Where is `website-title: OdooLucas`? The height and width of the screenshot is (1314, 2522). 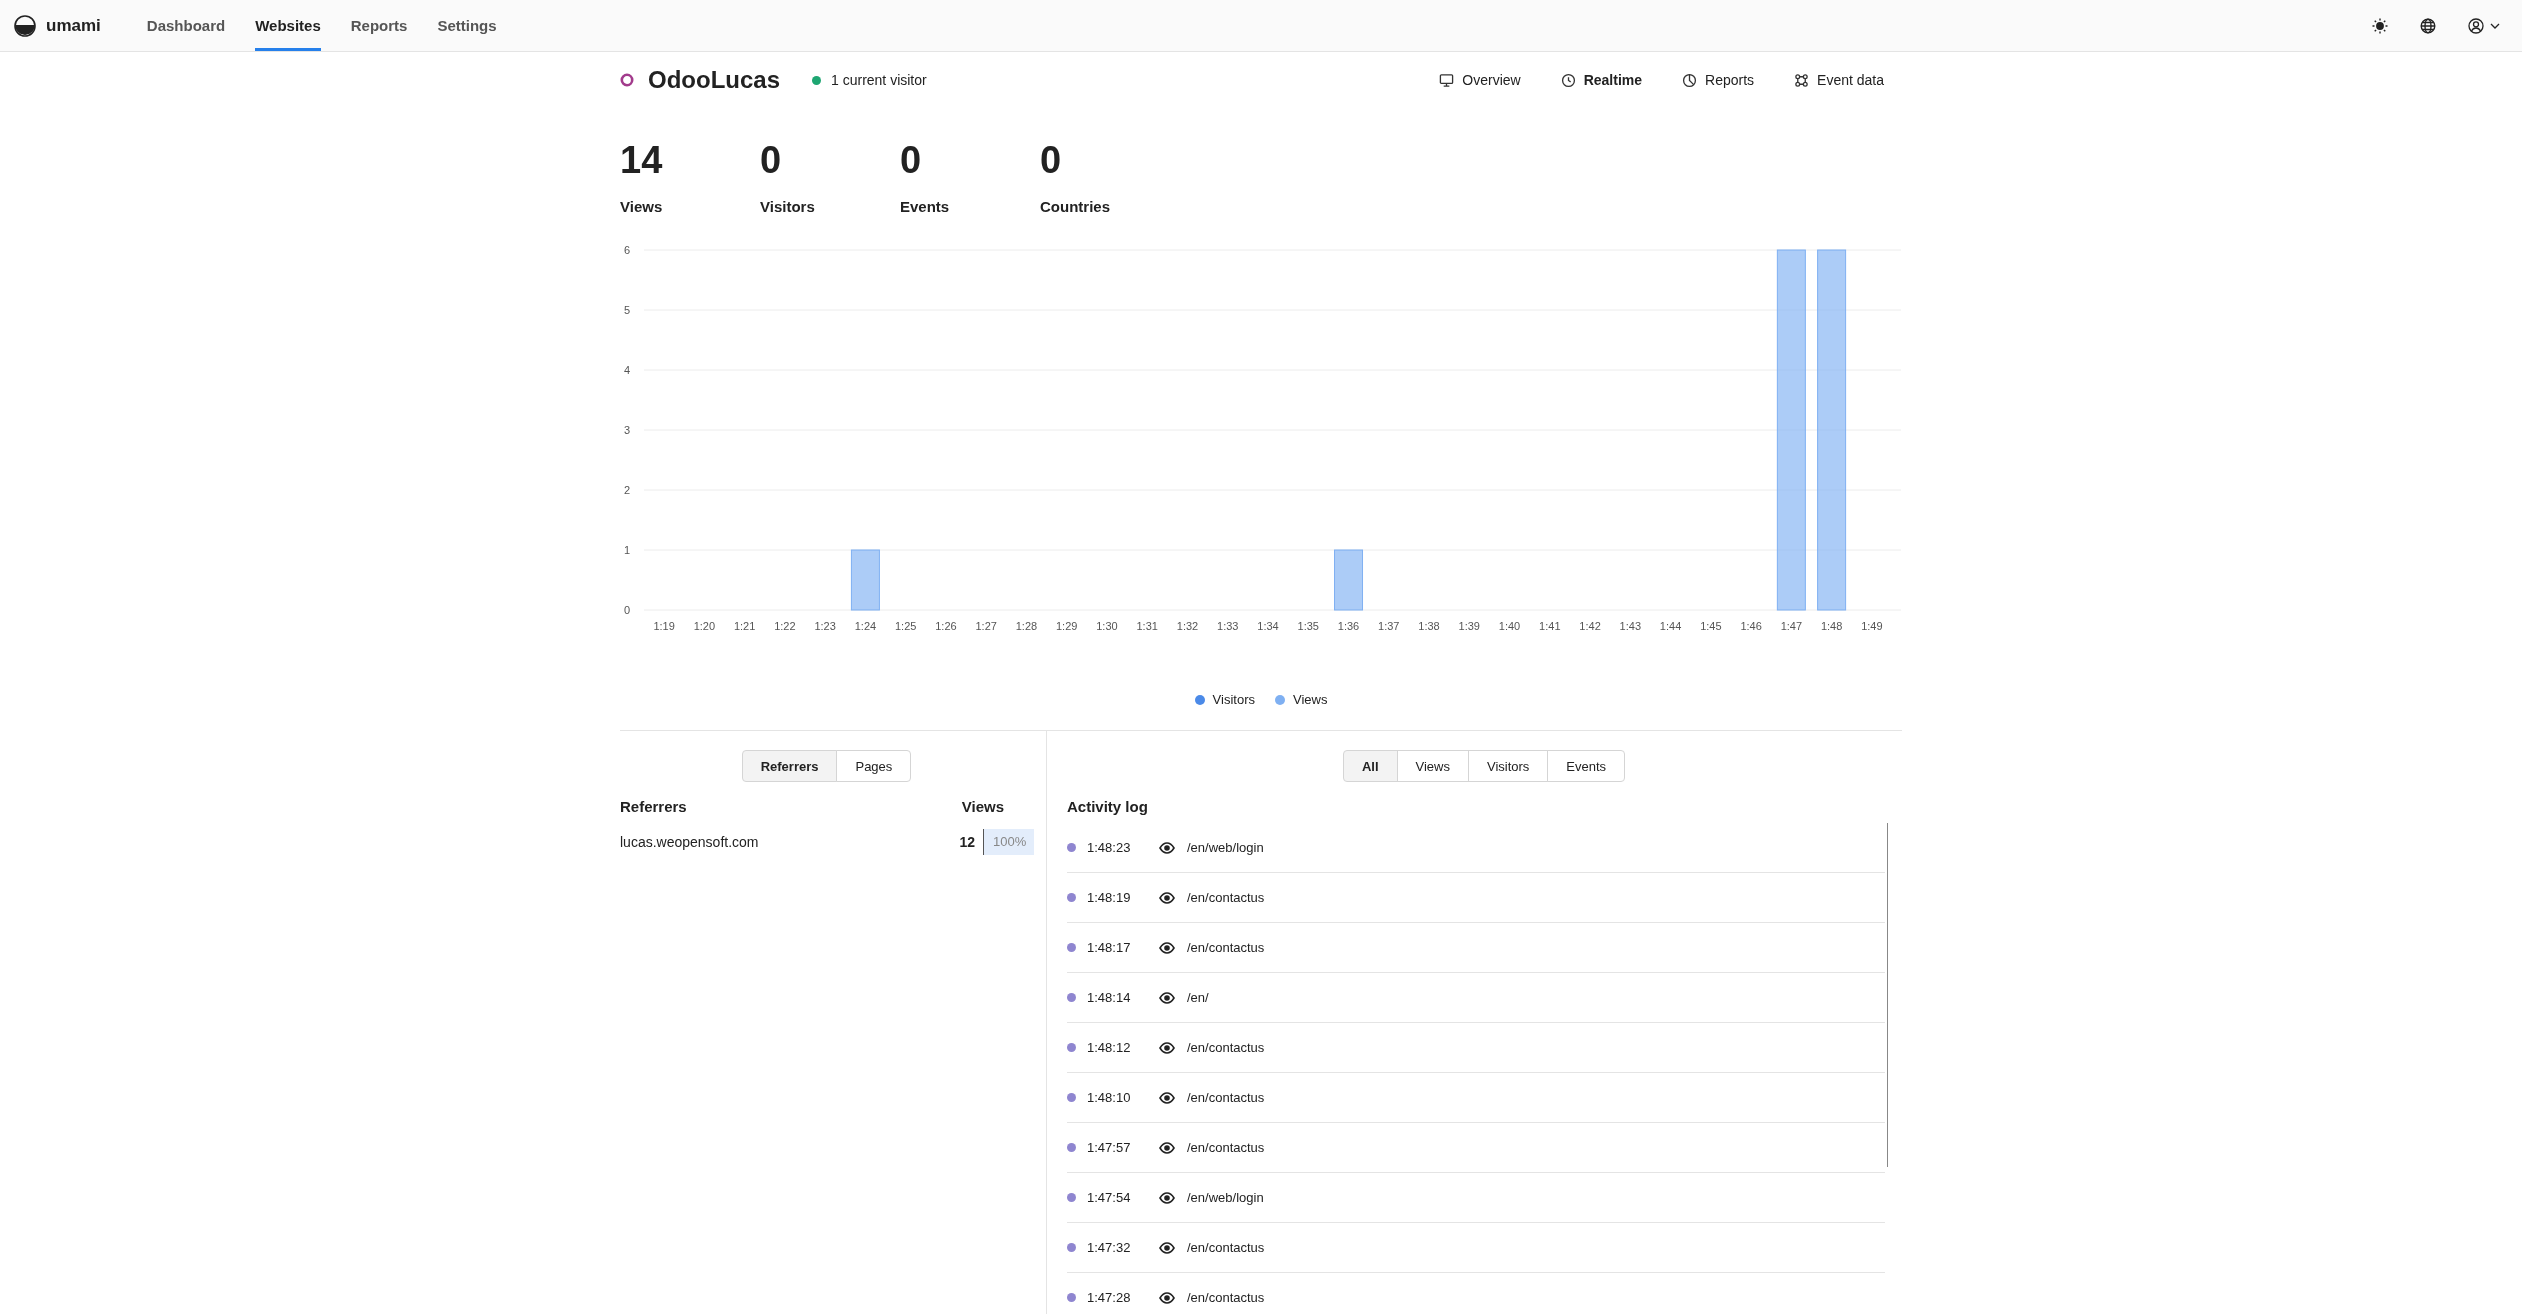 website-title: OdooLucas is located at coordinates (714, 80).